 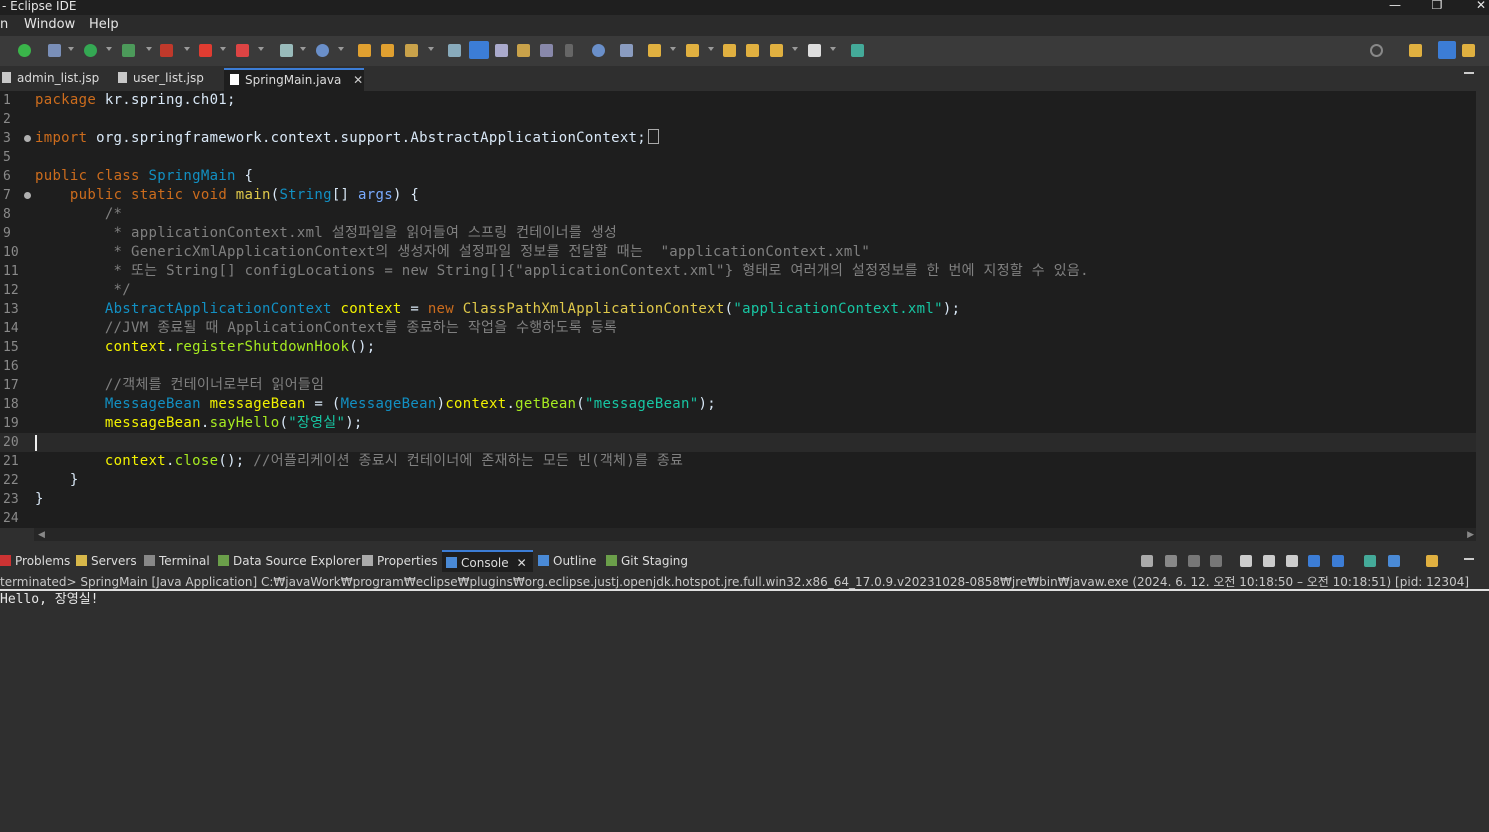 What do you see at coordinates (128, 50) in the screenshot?
I see `coverage-icon` at bounding box center [128, 50].